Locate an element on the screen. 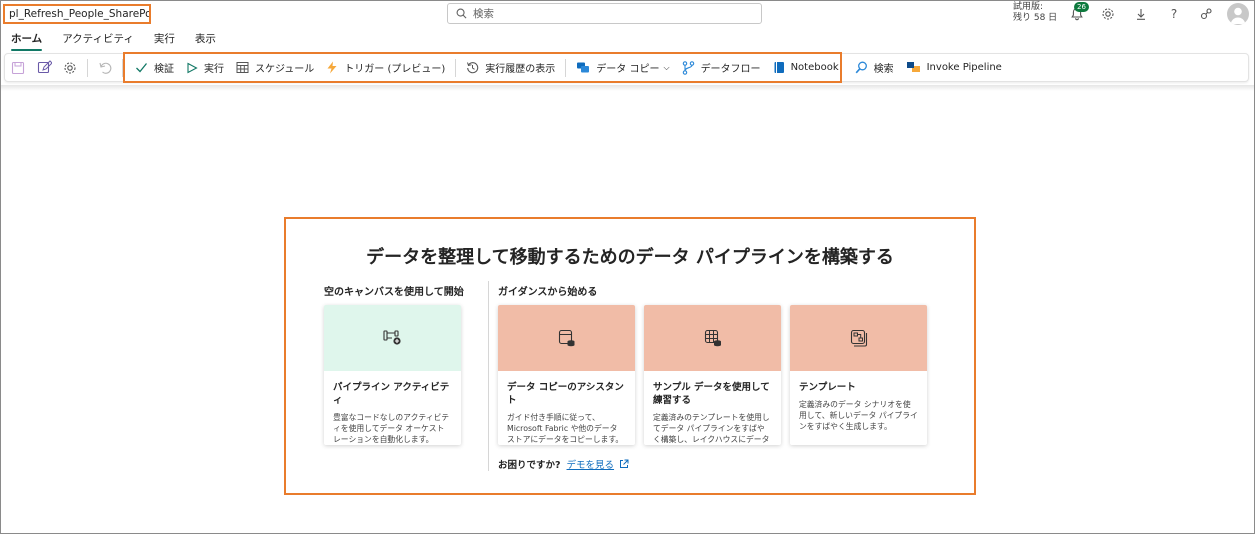 The height and width of the screenshot is (534, 1255). card-title: パイプライン アクティビティ is located at coordinates (391, 394).